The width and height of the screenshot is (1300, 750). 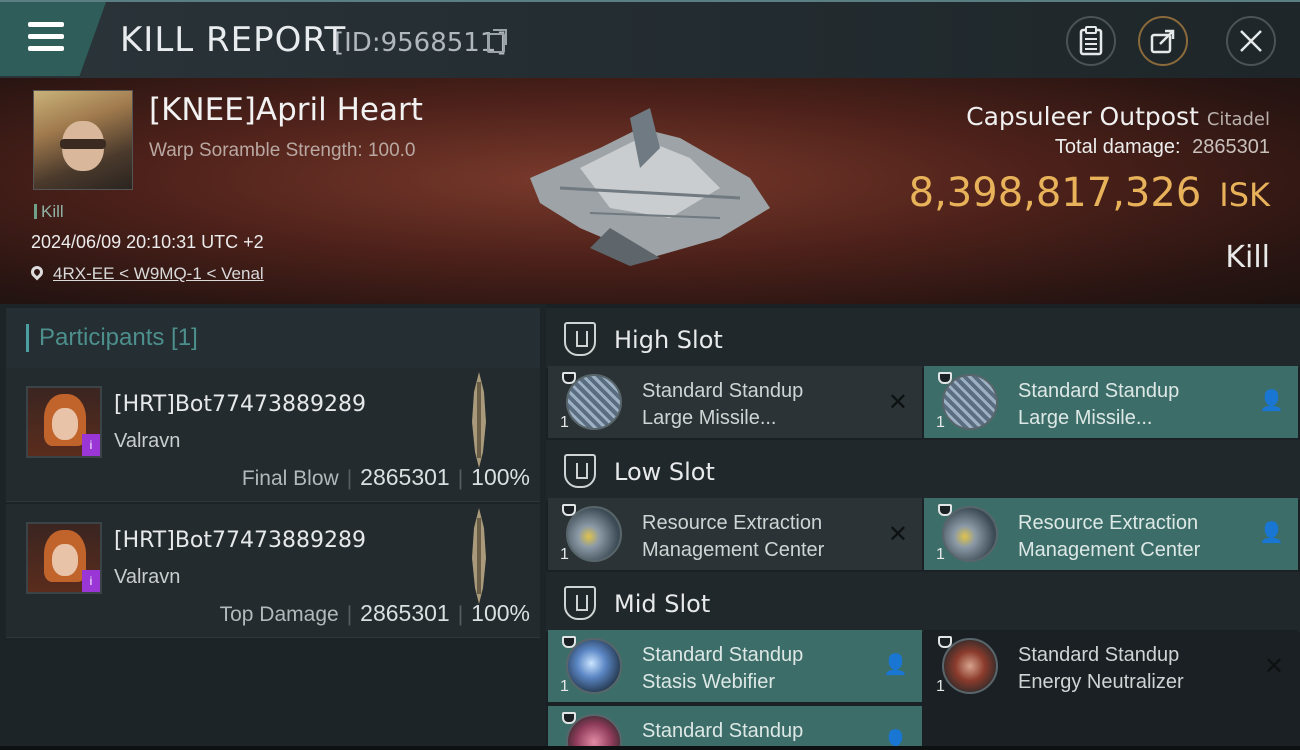 I want to click on isk-value: 8,398,817,326 ISK, so click(x=1089, y=193).